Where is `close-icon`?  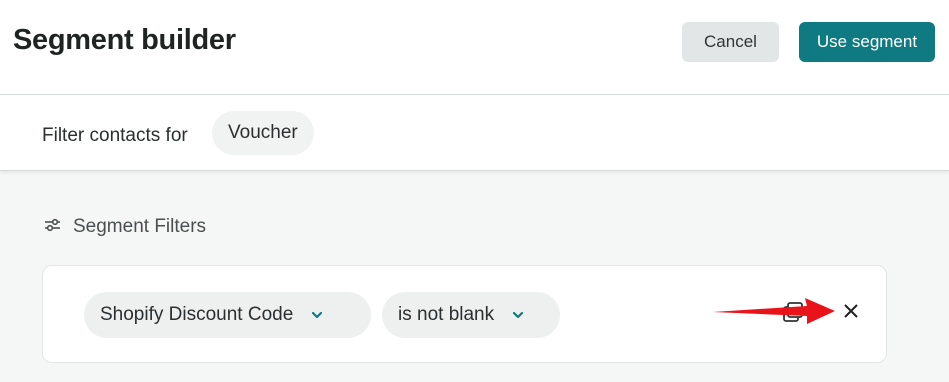
close-icon is located at coordinates (851, 313).